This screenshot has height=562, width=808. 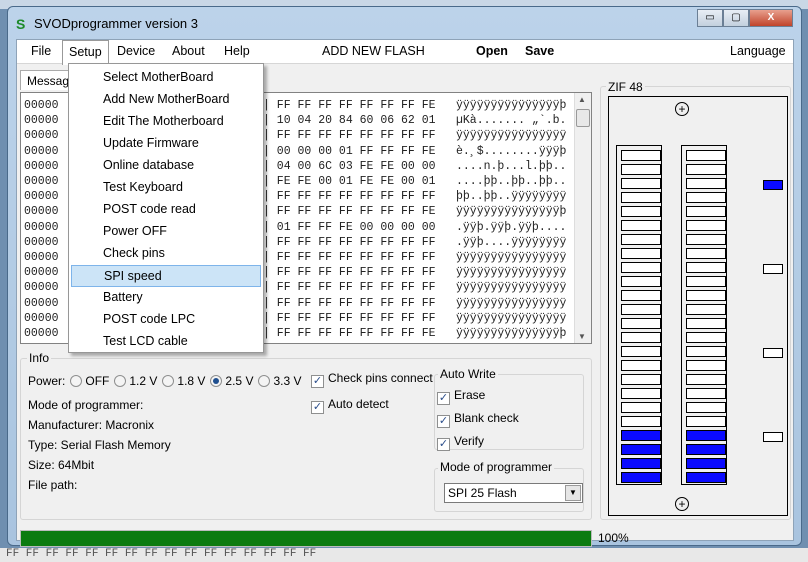 I want to click on app-logo-icon: S, so click(x=21, y=24).